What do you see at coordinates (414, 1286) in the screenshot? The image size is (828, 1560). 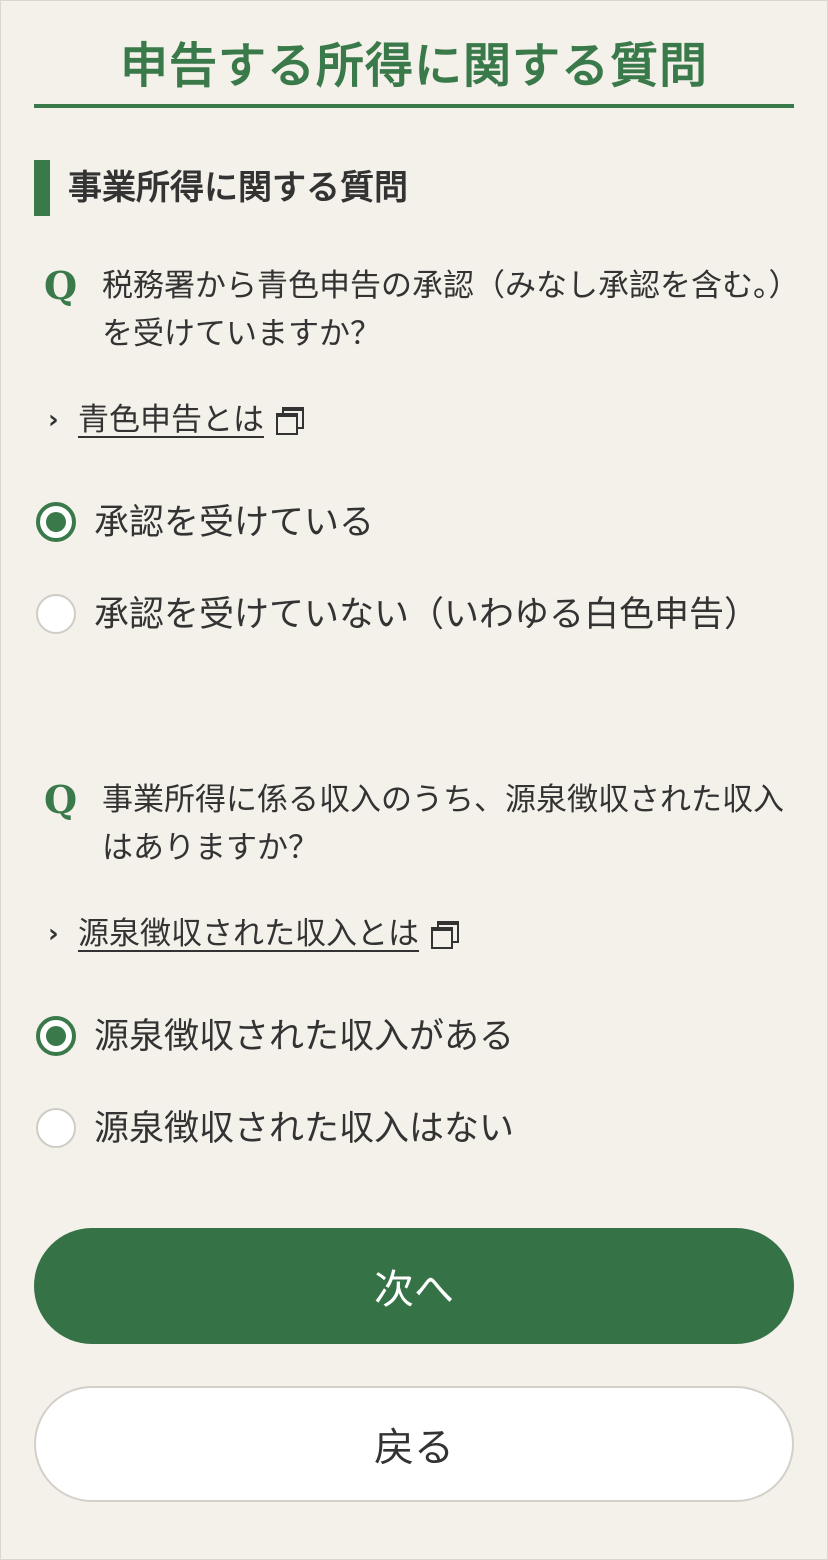 I see `next-button: 次へ` at bounding box center [414, 1286].